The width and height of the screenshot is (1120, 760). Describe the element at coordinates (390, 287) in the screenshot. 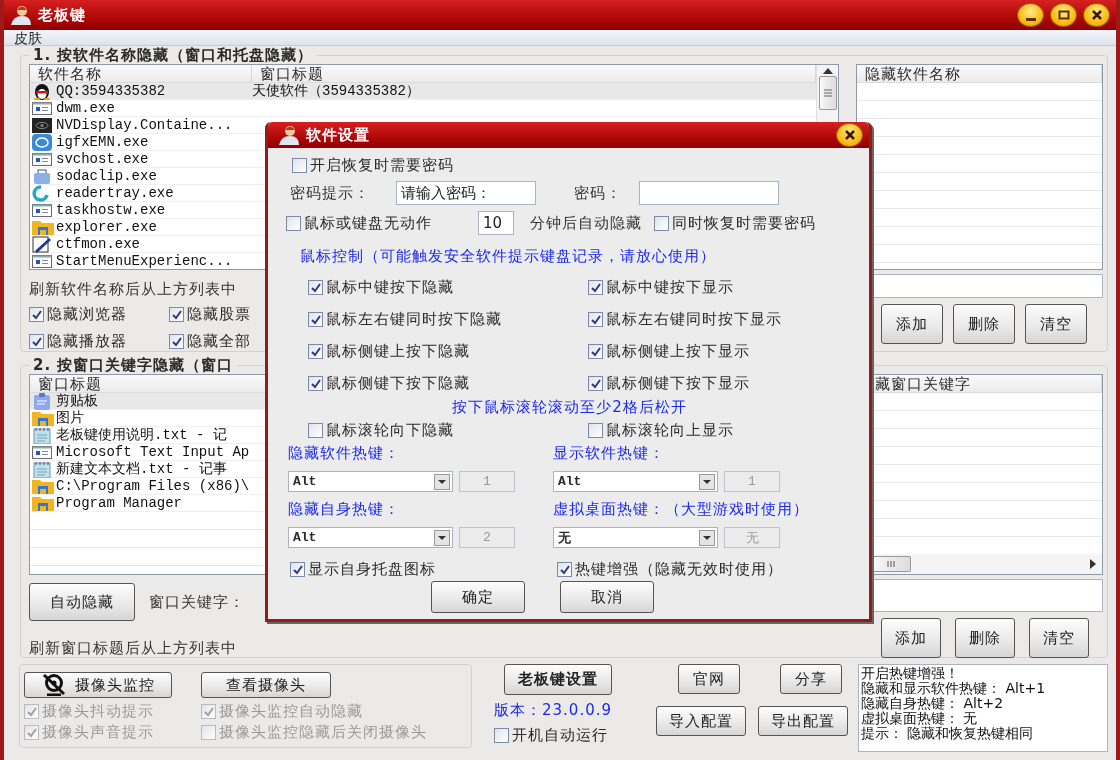

I see `checkbox-label: 鼠标中键按下隐藏` at that location.